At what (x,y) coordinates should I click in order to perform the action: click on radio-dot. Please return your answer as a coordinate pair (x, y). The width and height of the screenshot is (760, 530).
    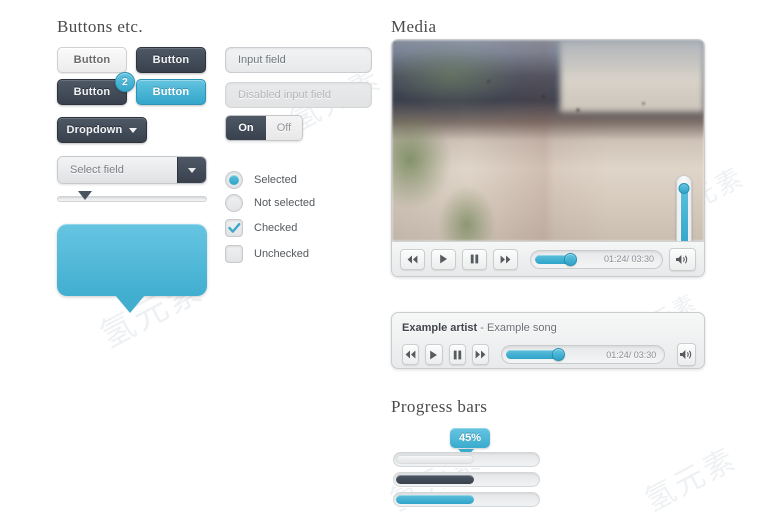
    Looking at the image, I should click on (234, 180).